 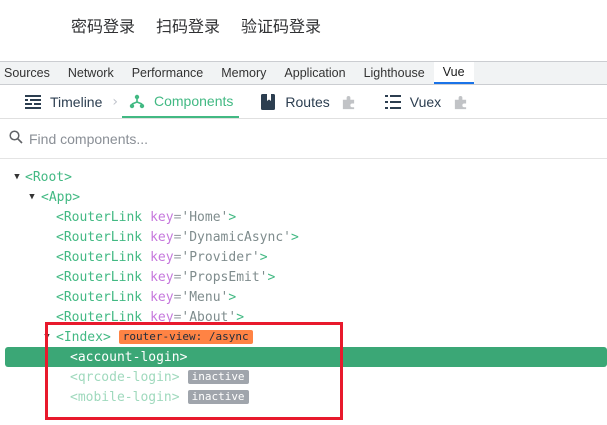 What do you see at coordinates (303, 337) in the screenshot?
I see `tree-node-index: ▼ <Index> router-view: /async` at bounding box center [303, 337].